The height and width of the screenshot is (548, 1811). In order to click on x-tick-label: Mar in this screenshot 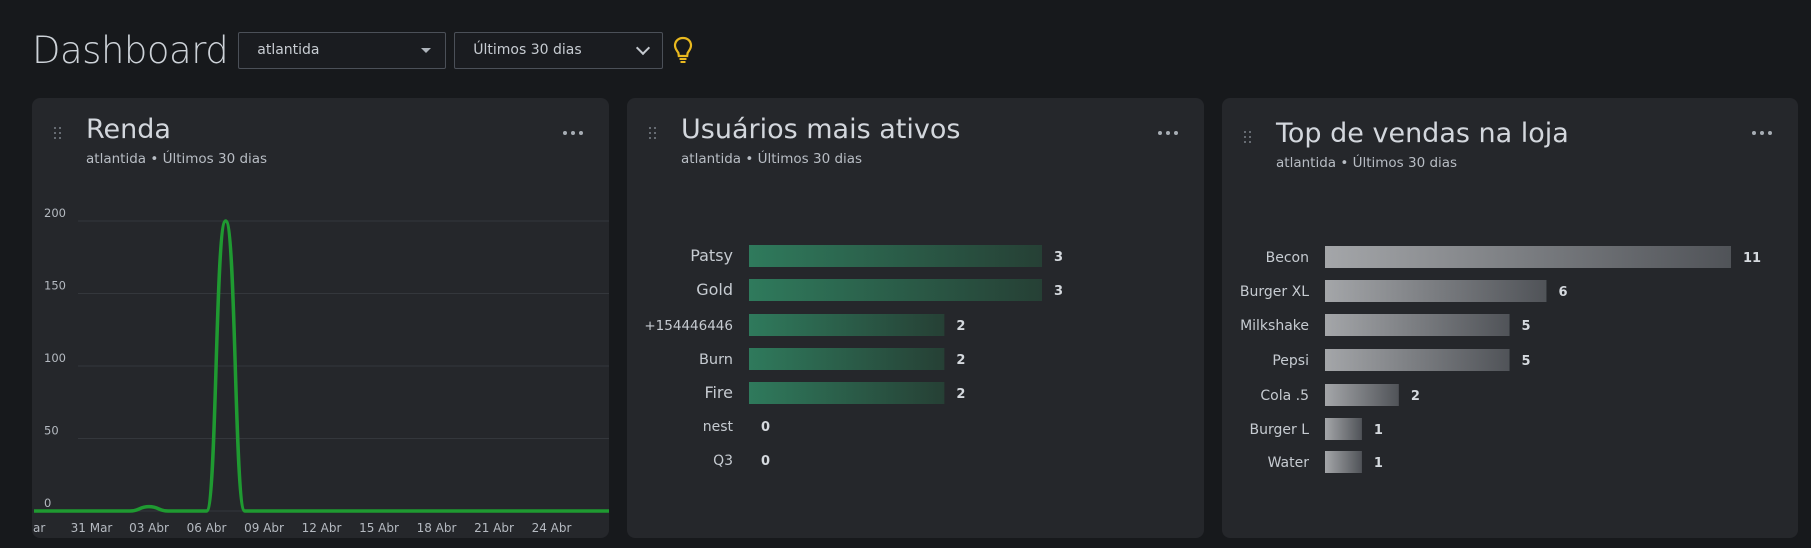, I will do `click(38, 528)`.